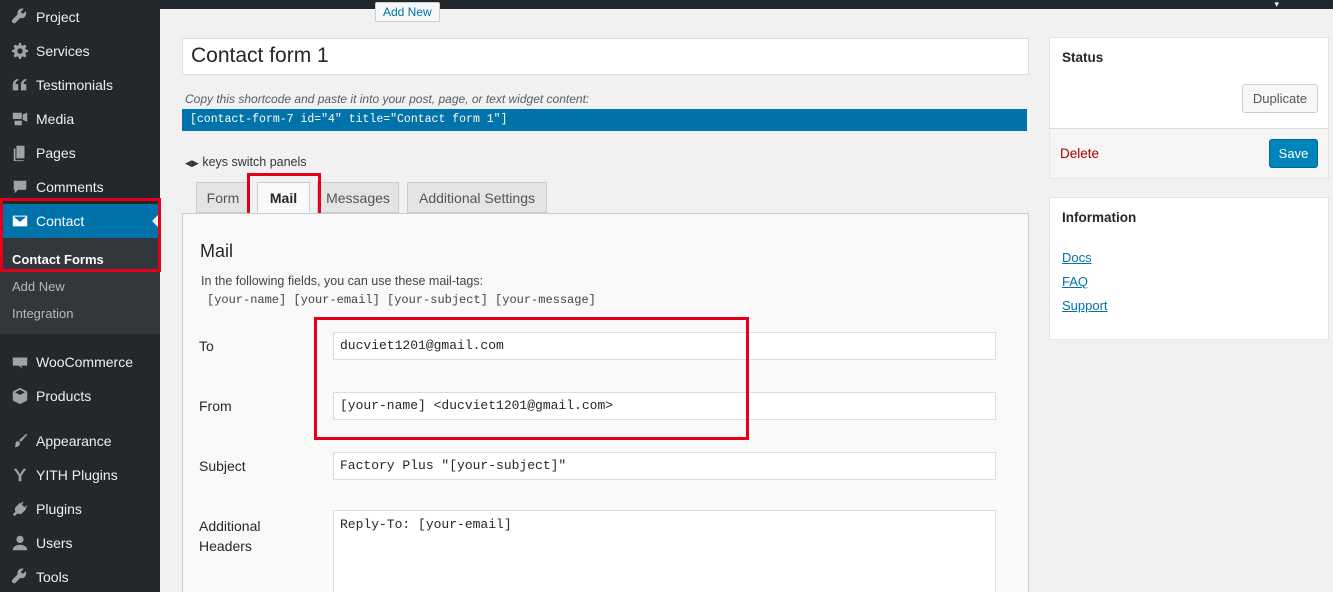 The image size is (1333, 592). I want to click on sidebar-item-pages: Pages, so click(80, 153).